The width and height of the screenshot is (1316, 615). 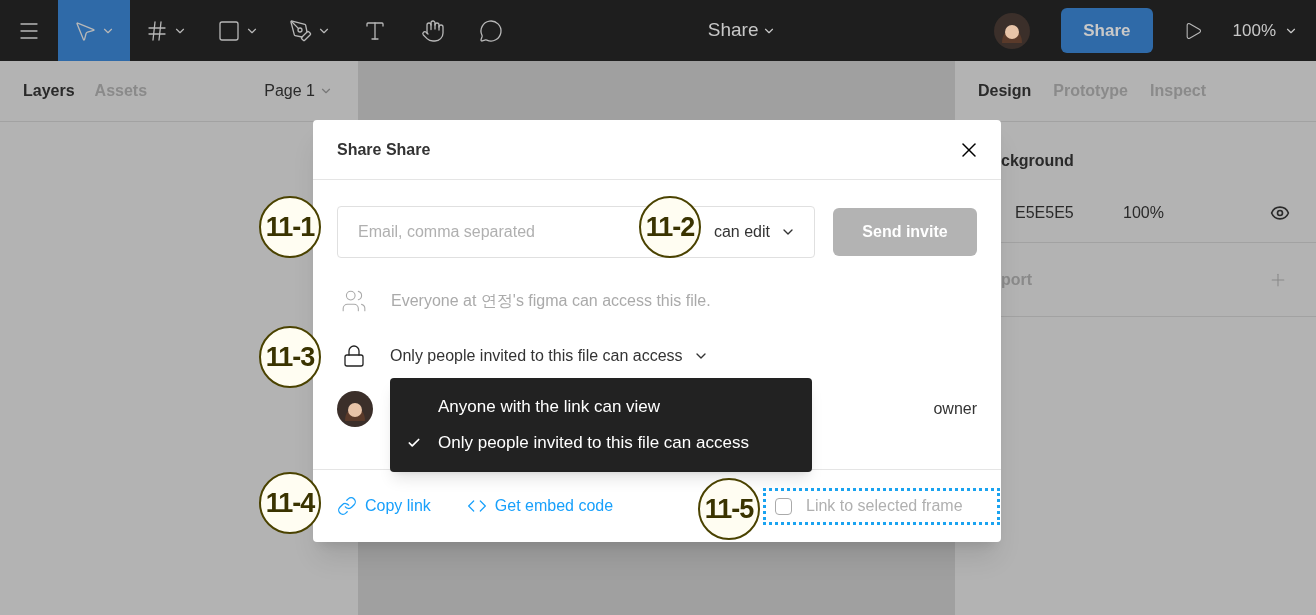 I want to click on link-icon, so click(x=347, y=506).